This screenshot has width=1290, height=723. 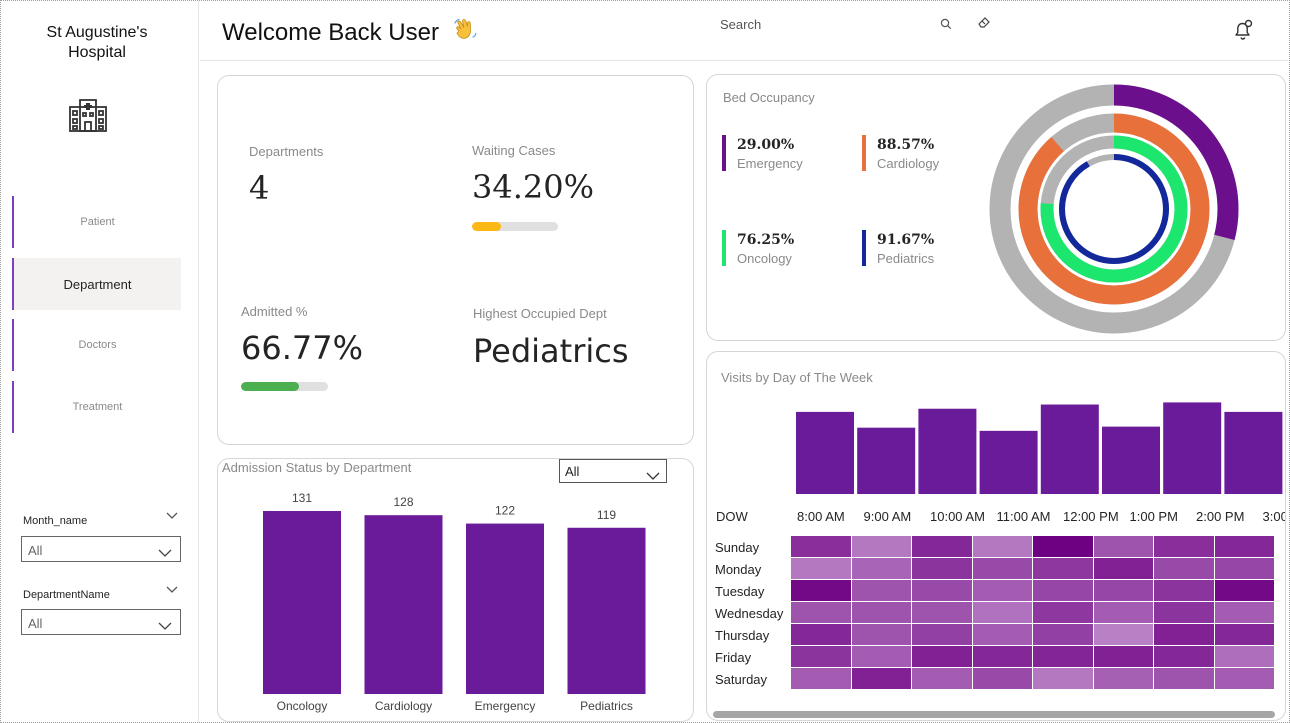 I want to click on heatmap-day-label: Wednesday, so click(x=749, y=613).